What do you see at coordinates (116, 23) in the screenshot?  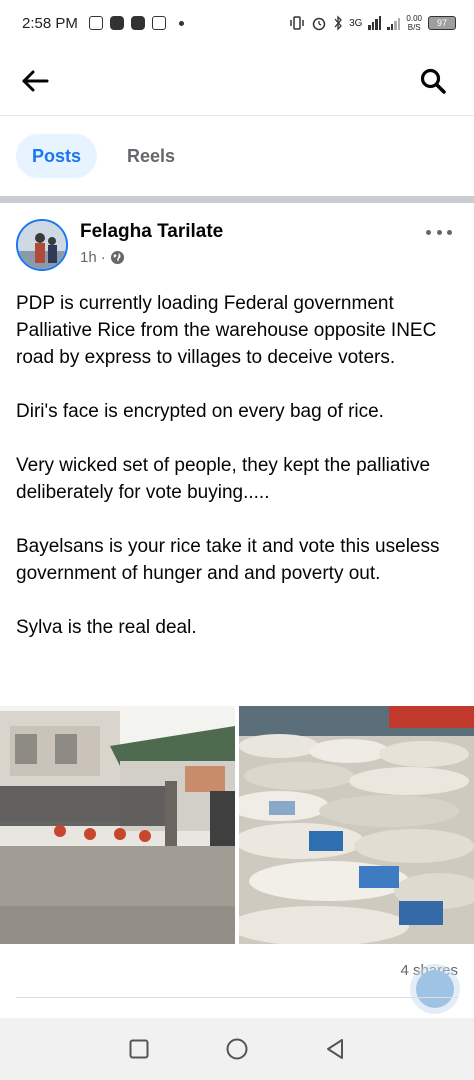 I see `app-notification-icon` at bounding box center [116, 23].